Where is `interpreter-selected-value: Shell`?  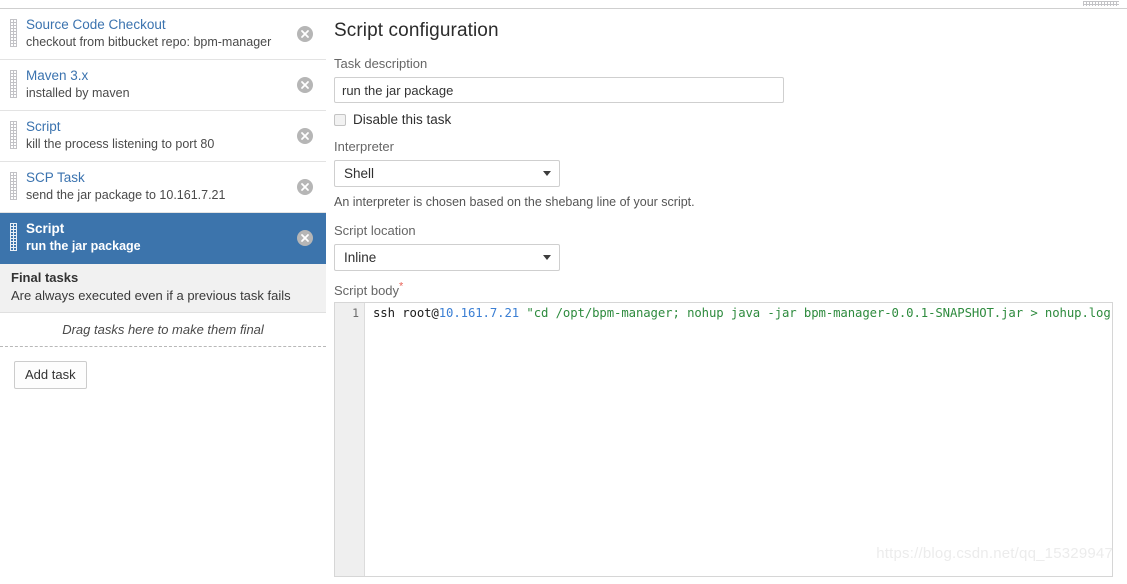
interpreter-selected-value: Shell is located at coordinates (359, 173).